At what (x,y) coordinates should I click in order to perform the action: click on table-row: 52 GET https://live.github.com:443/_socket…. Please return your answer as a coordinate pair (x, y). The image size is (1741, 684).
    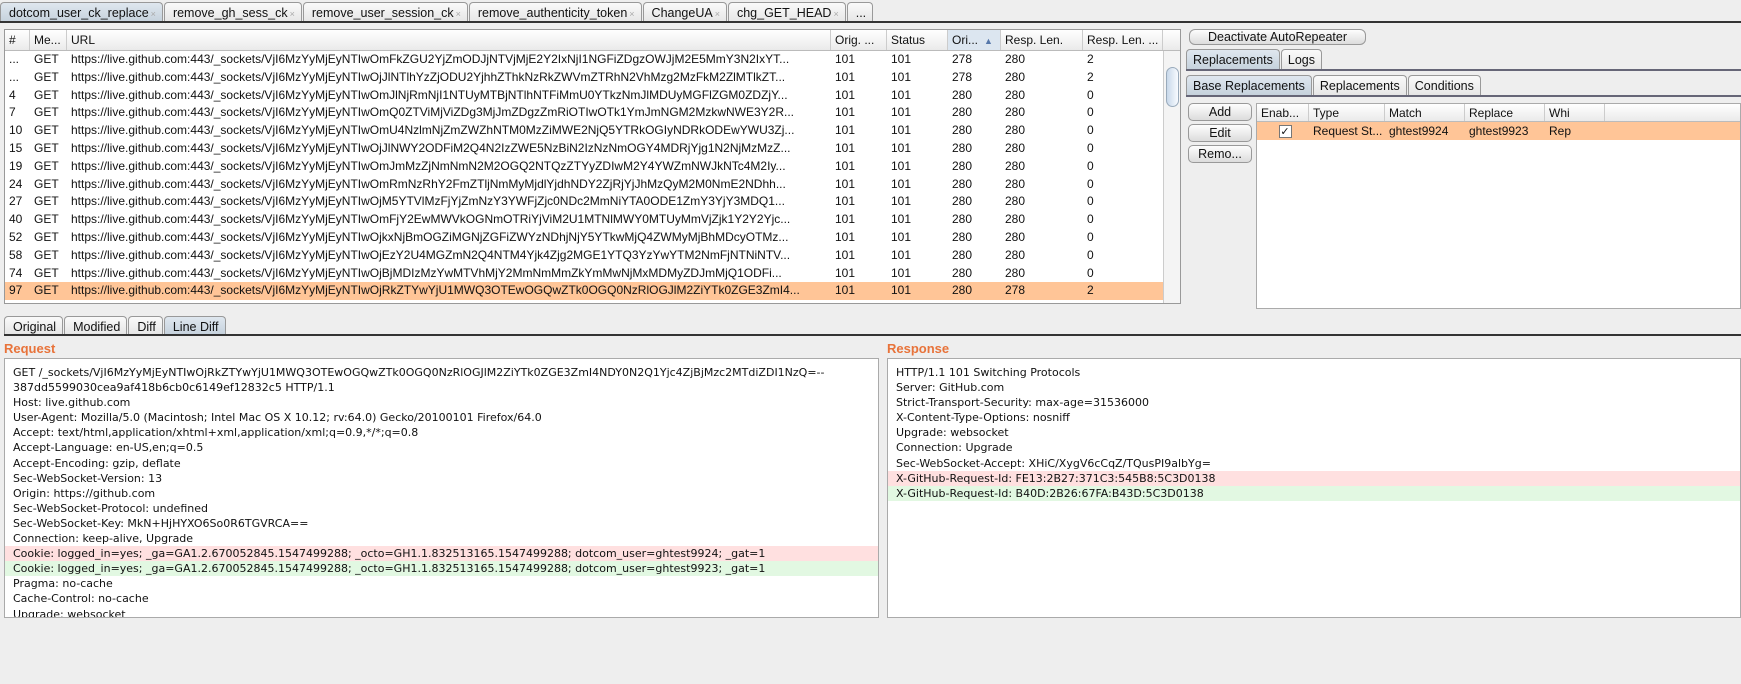
    Looking at the image, I should click on (592, 238).